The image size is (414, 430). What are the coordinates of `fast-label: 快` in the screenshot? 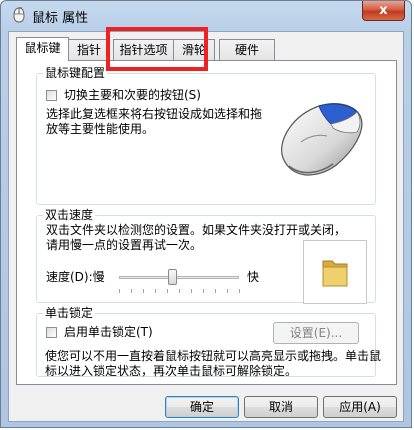 It's located at (253, 277).